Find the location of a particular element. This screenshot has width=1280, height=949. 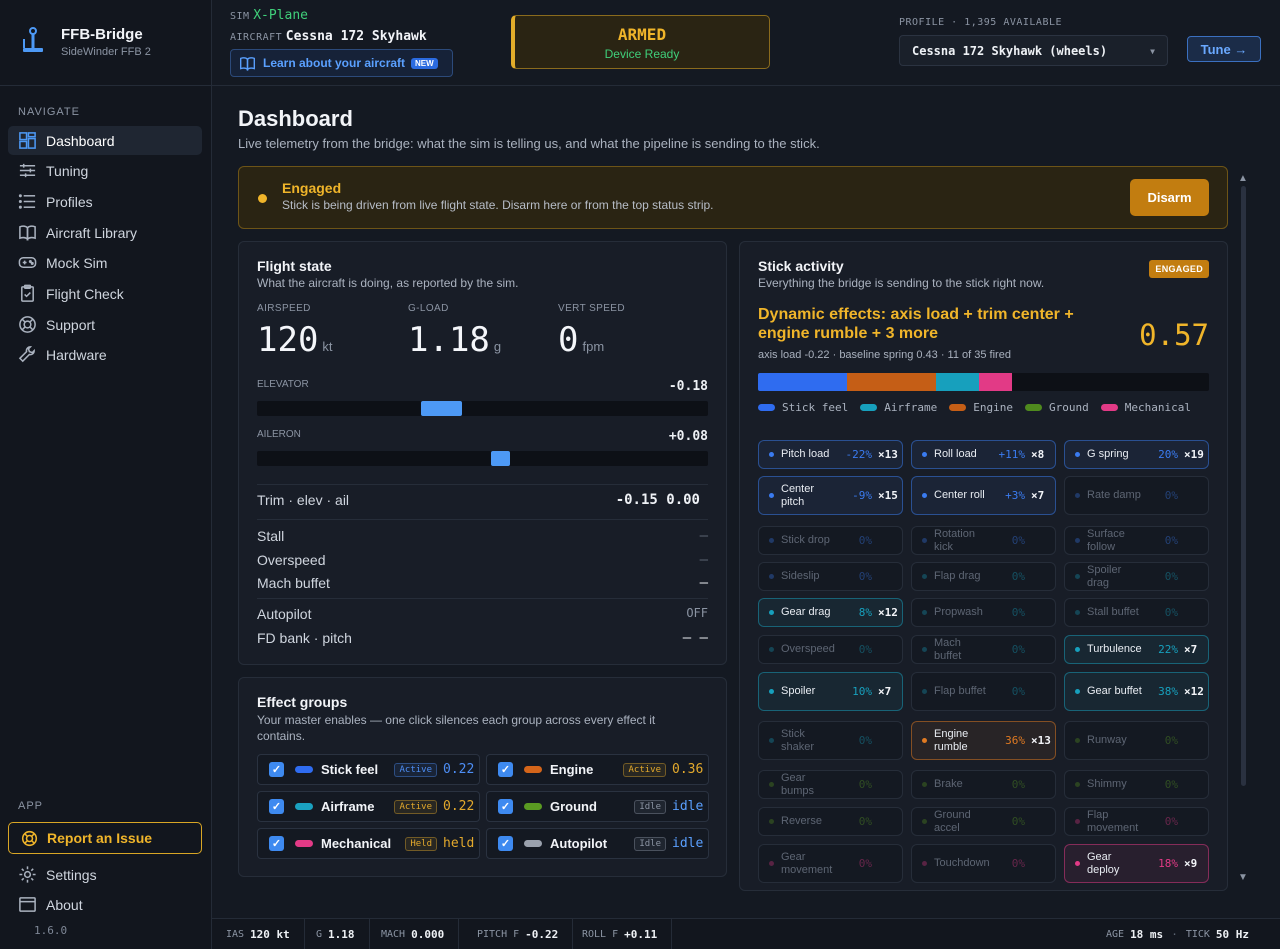

effect-chip: Stick drop 0% is located at coordinates (830, 540).